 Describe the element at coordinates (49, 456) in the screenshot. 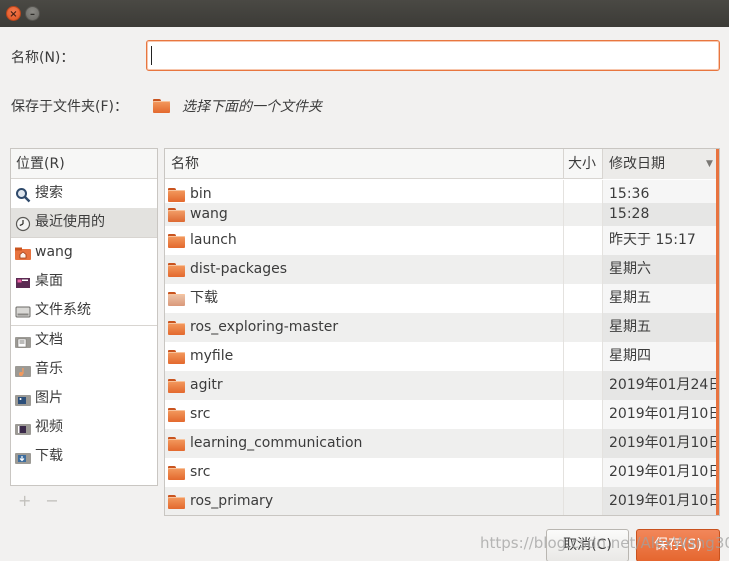

I see `place-label: 下载` at that location.